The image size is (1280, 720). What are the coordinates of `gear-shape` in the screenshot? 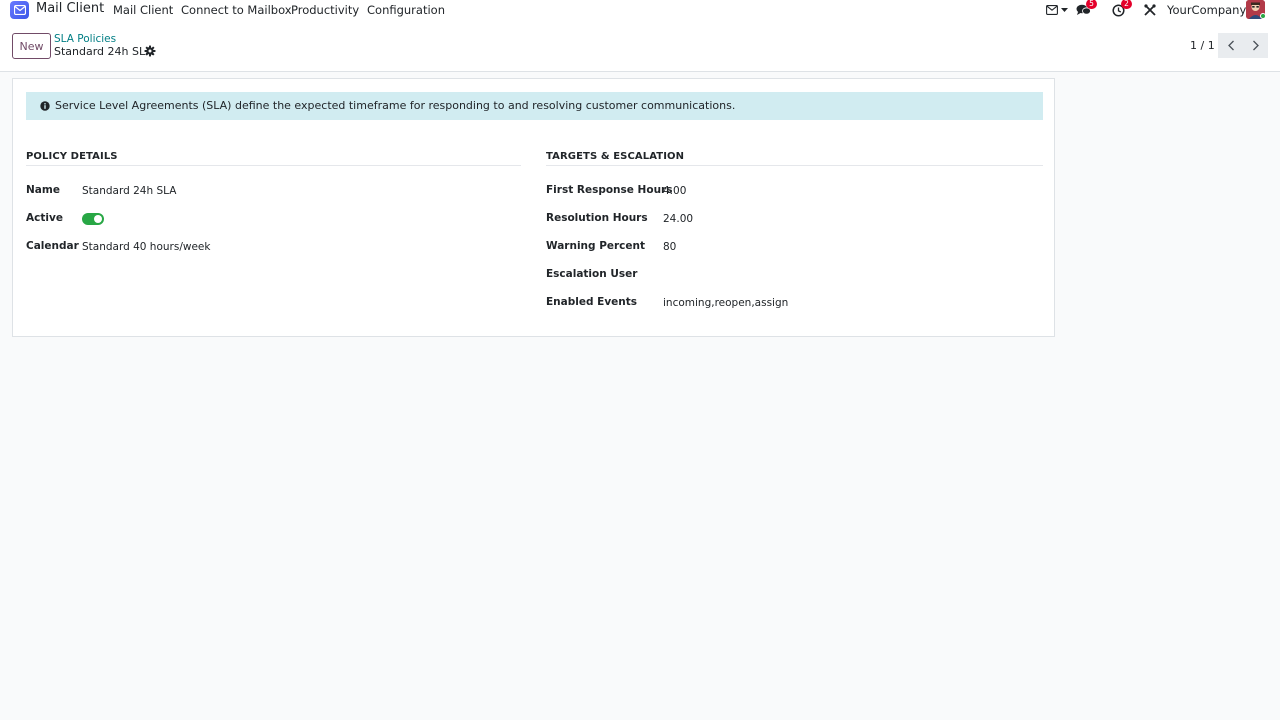 It's located at (150, 51).